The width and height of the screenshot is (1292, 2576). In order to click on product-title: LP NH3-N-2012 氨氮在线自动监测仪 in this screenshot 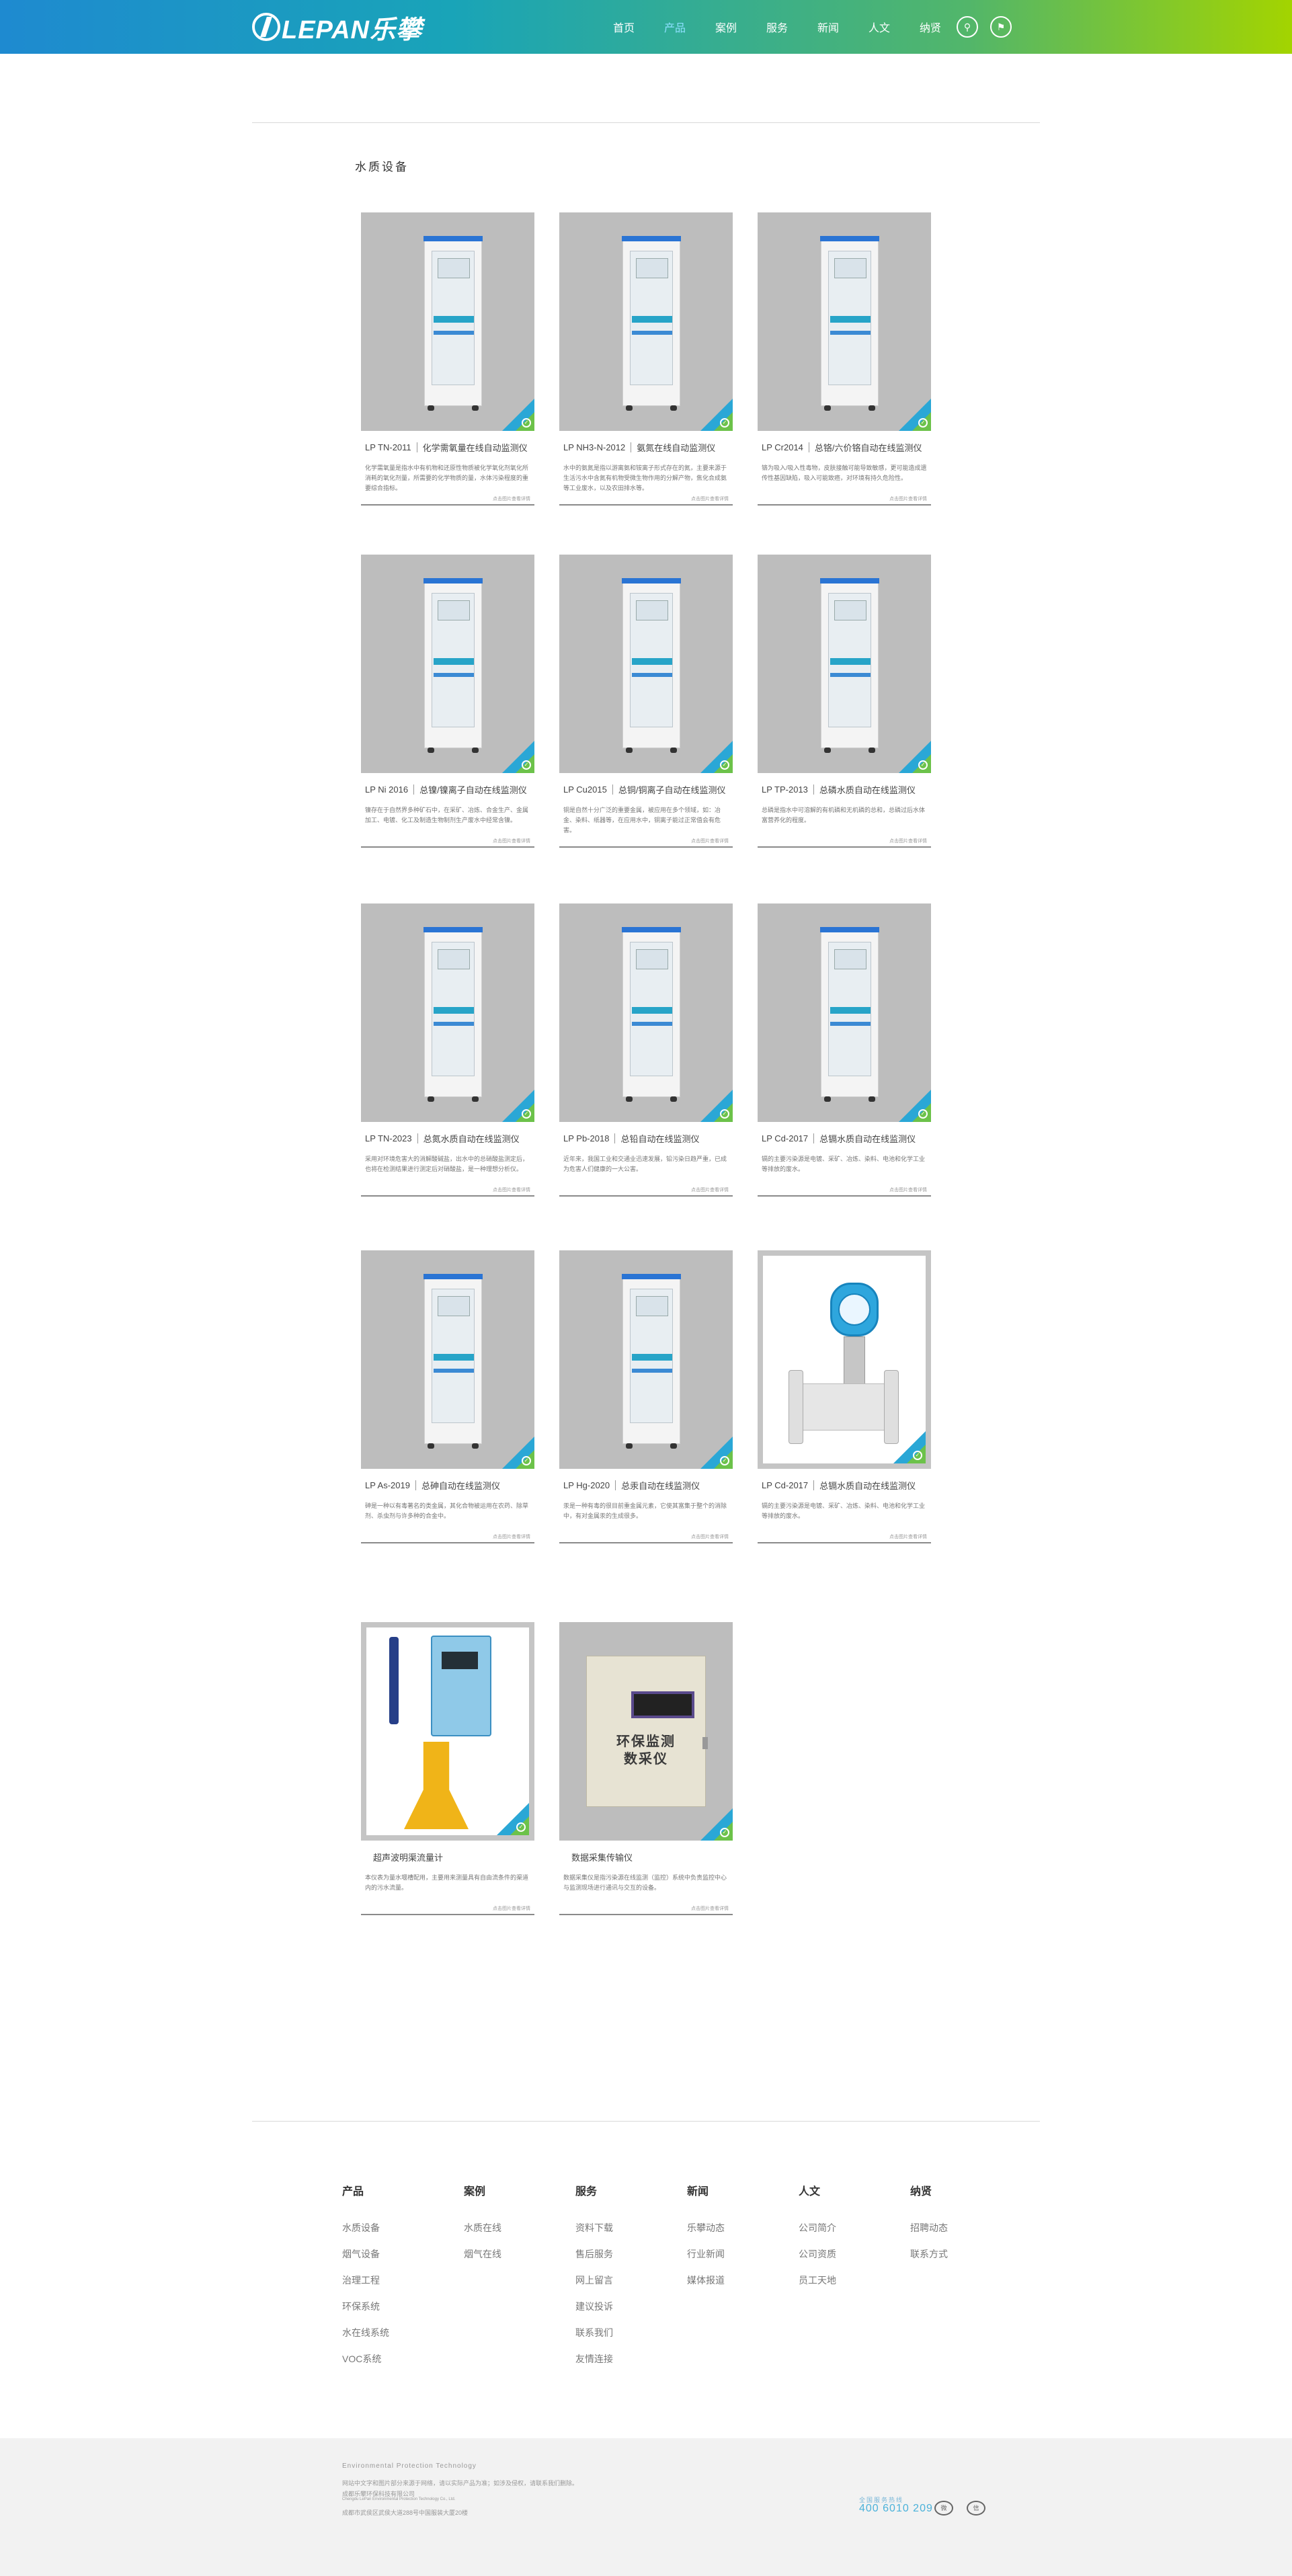, I will do `click(646, 447)`.